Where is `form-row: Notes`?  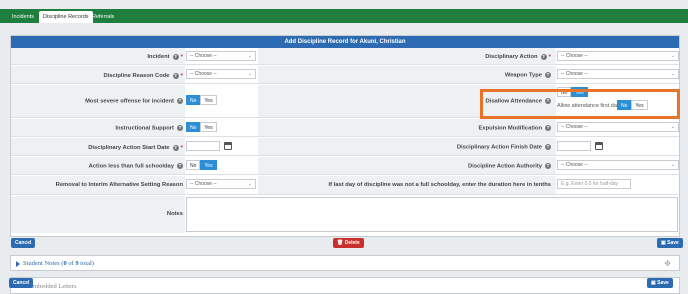 form-row: Notes is located at coordinates (345, 215).